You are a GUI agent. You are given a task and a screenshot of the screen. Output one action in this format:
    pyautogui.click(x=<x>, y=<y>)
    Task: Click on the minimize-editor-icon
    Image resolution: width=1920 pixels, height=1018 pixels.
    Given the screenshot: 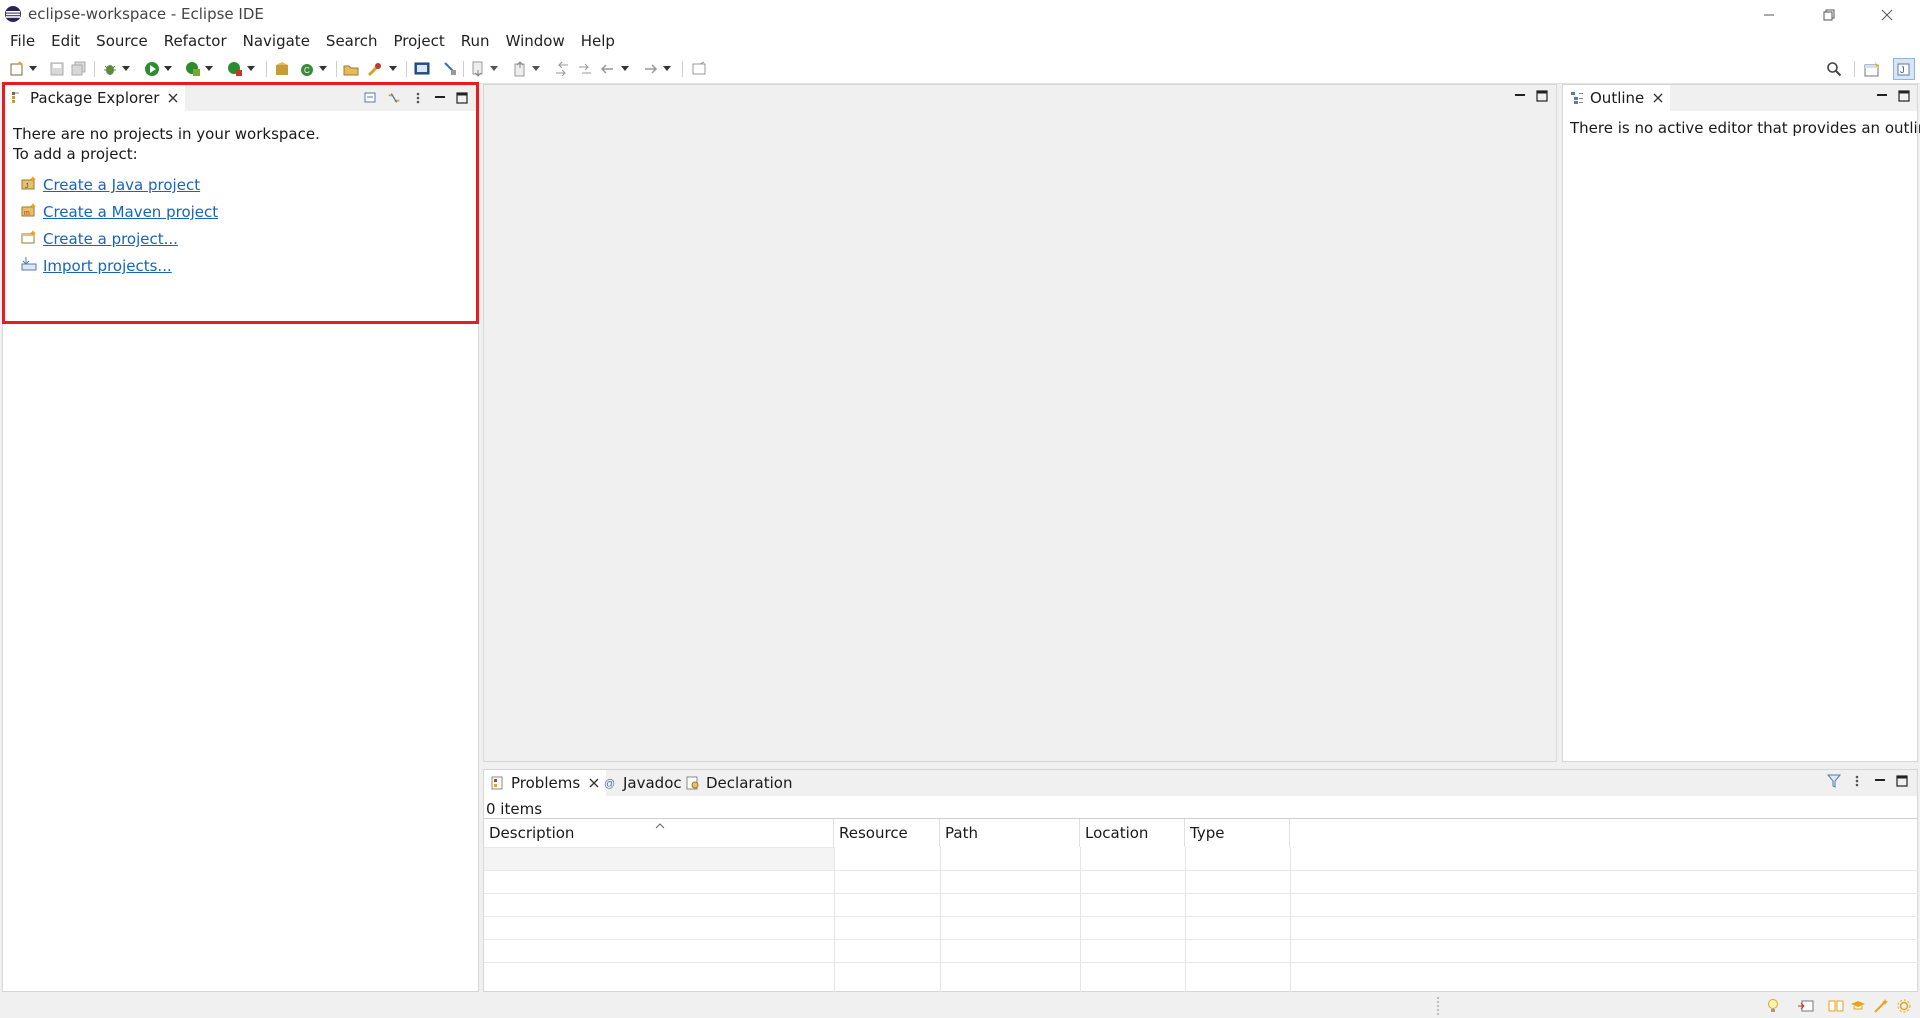 What is the action you would take?
    pyautogui.click(x=1520, y=96)
    